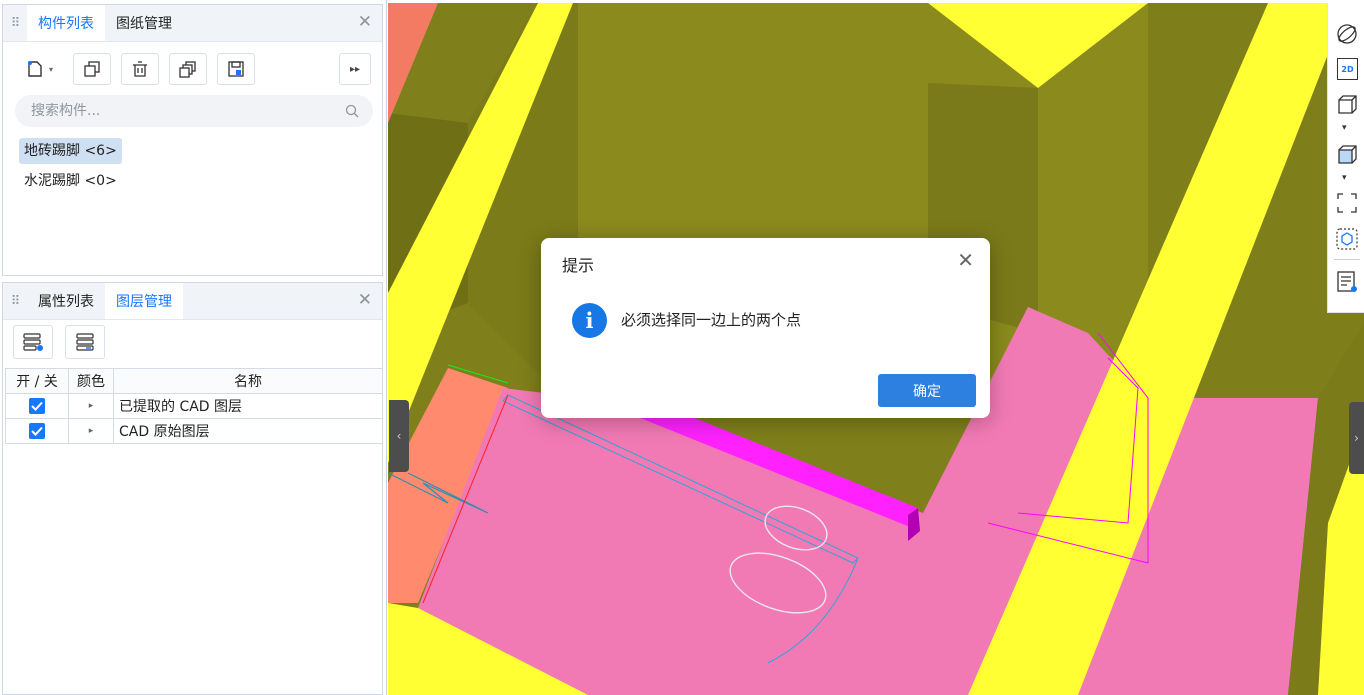 The image size is (1364, 695). I want to click on cube-solid-icon, so click(1347, 154).